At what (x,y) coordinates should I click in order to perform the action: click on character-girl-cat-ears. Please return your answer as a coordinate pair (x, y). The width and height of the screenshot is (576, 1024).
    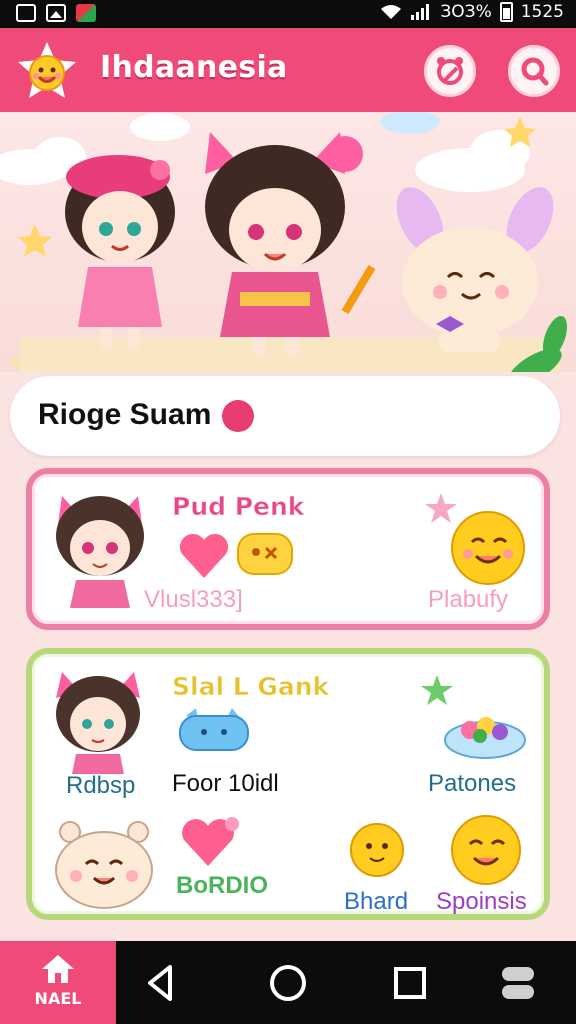
    Looking at the image, I should click on (290, 243).